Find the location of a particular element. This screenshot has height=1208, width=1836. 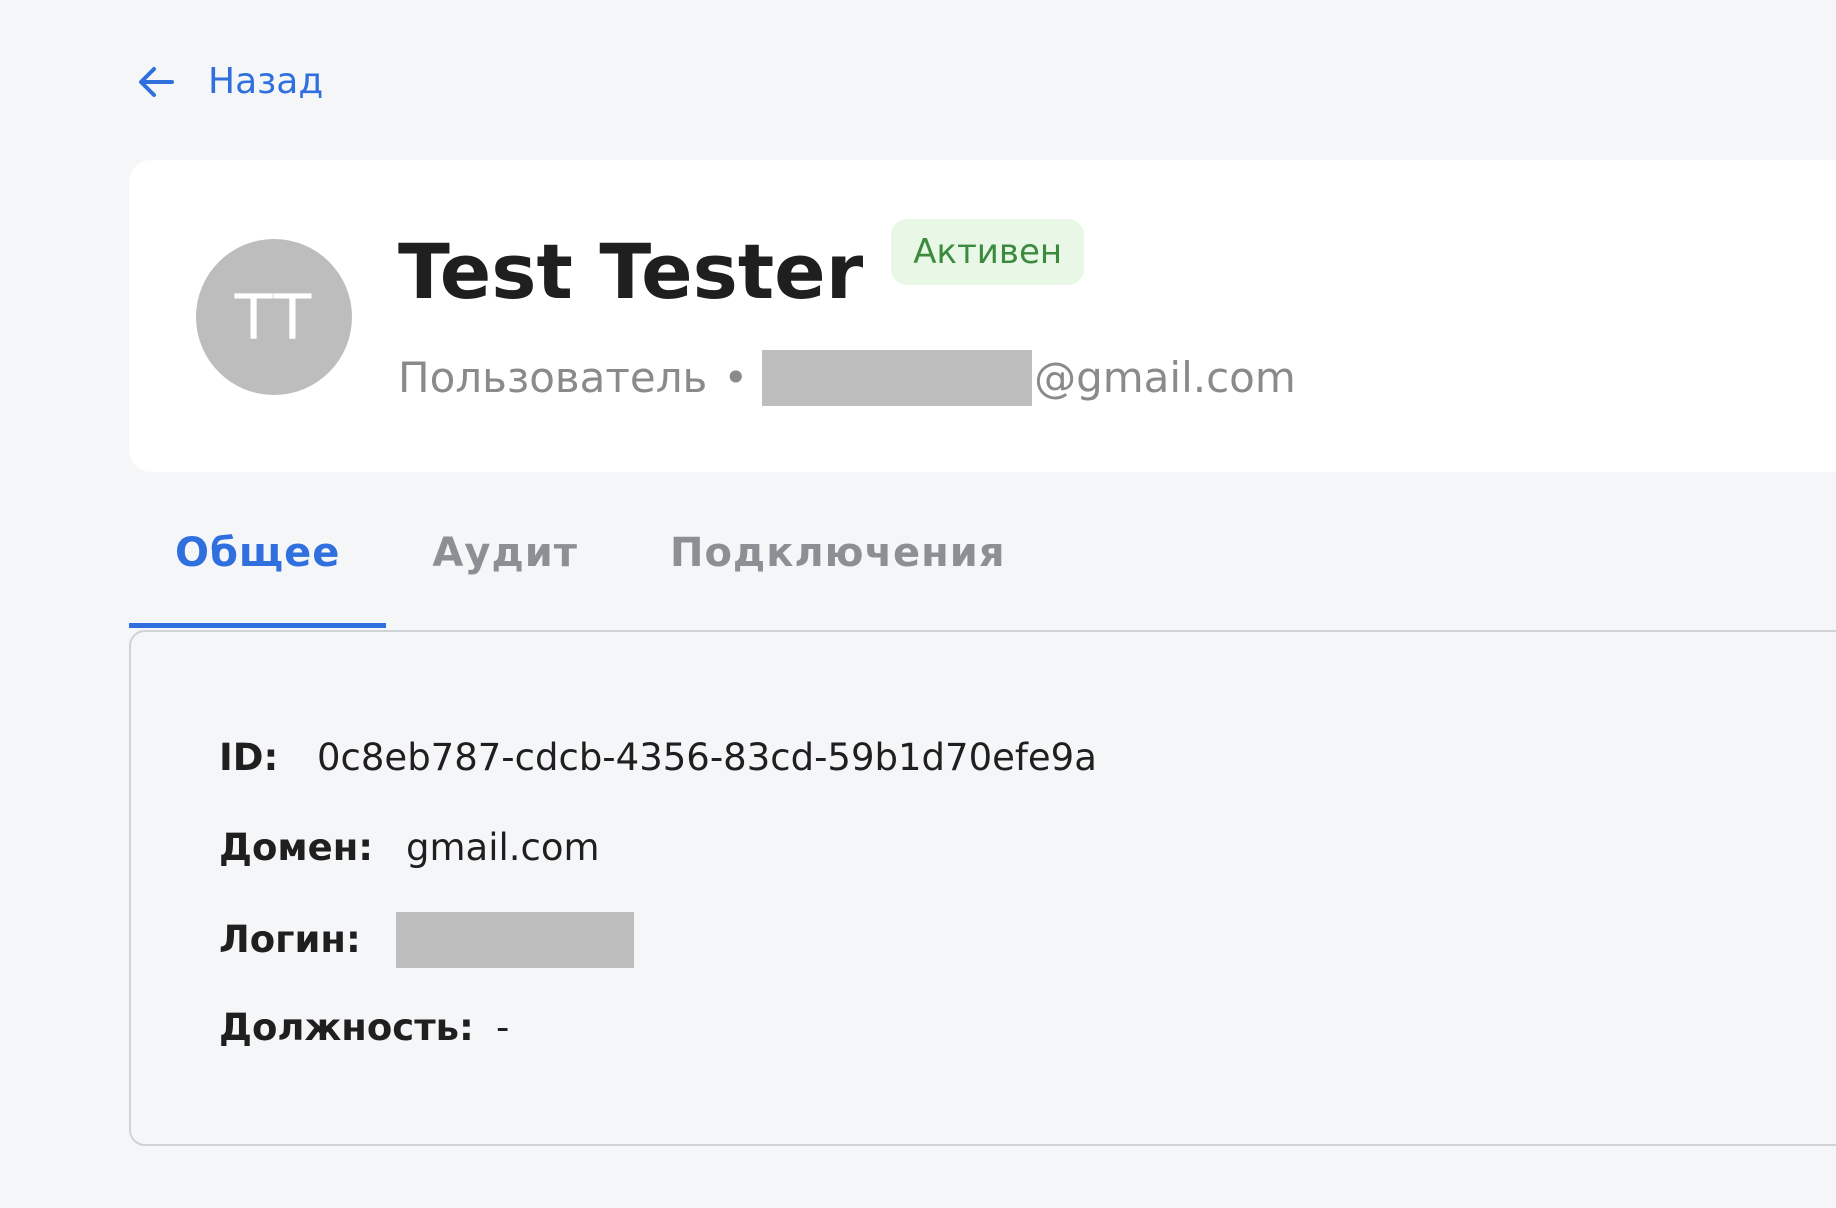

detail-row-domain: Домен: gmail.com is located at coordinates (409, 848).